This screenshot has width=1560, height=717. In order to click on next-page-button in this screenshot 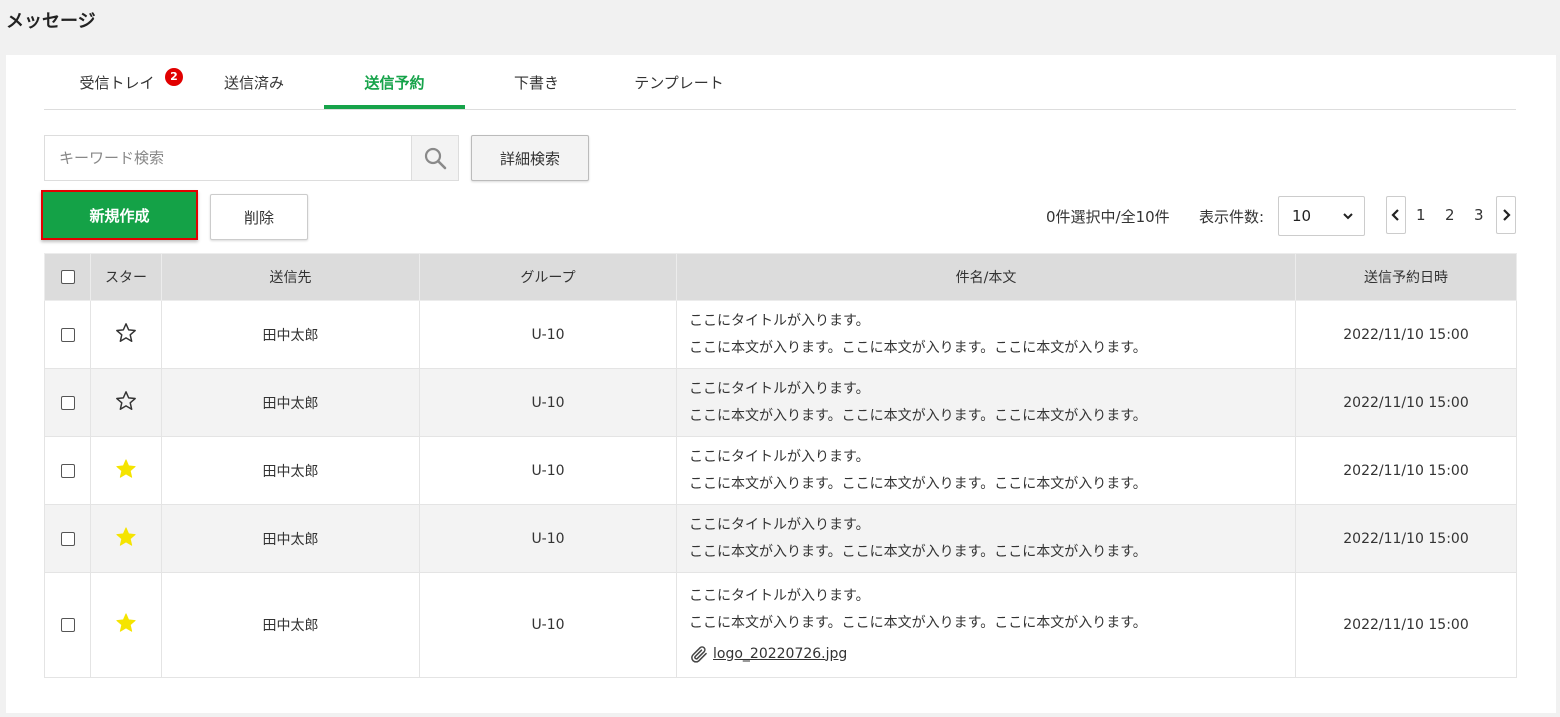, I will do `click(1506, 215)`.